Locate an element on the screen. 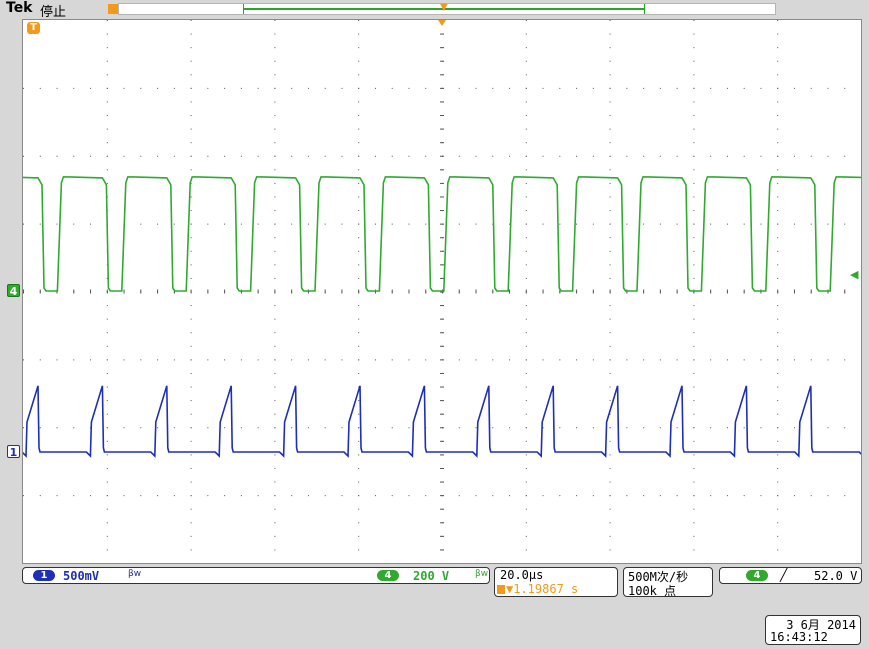 The image size is (869, 649). horizontal-readout: 20.0µs ▼1.19867 s is located at coordinates (556, 582).